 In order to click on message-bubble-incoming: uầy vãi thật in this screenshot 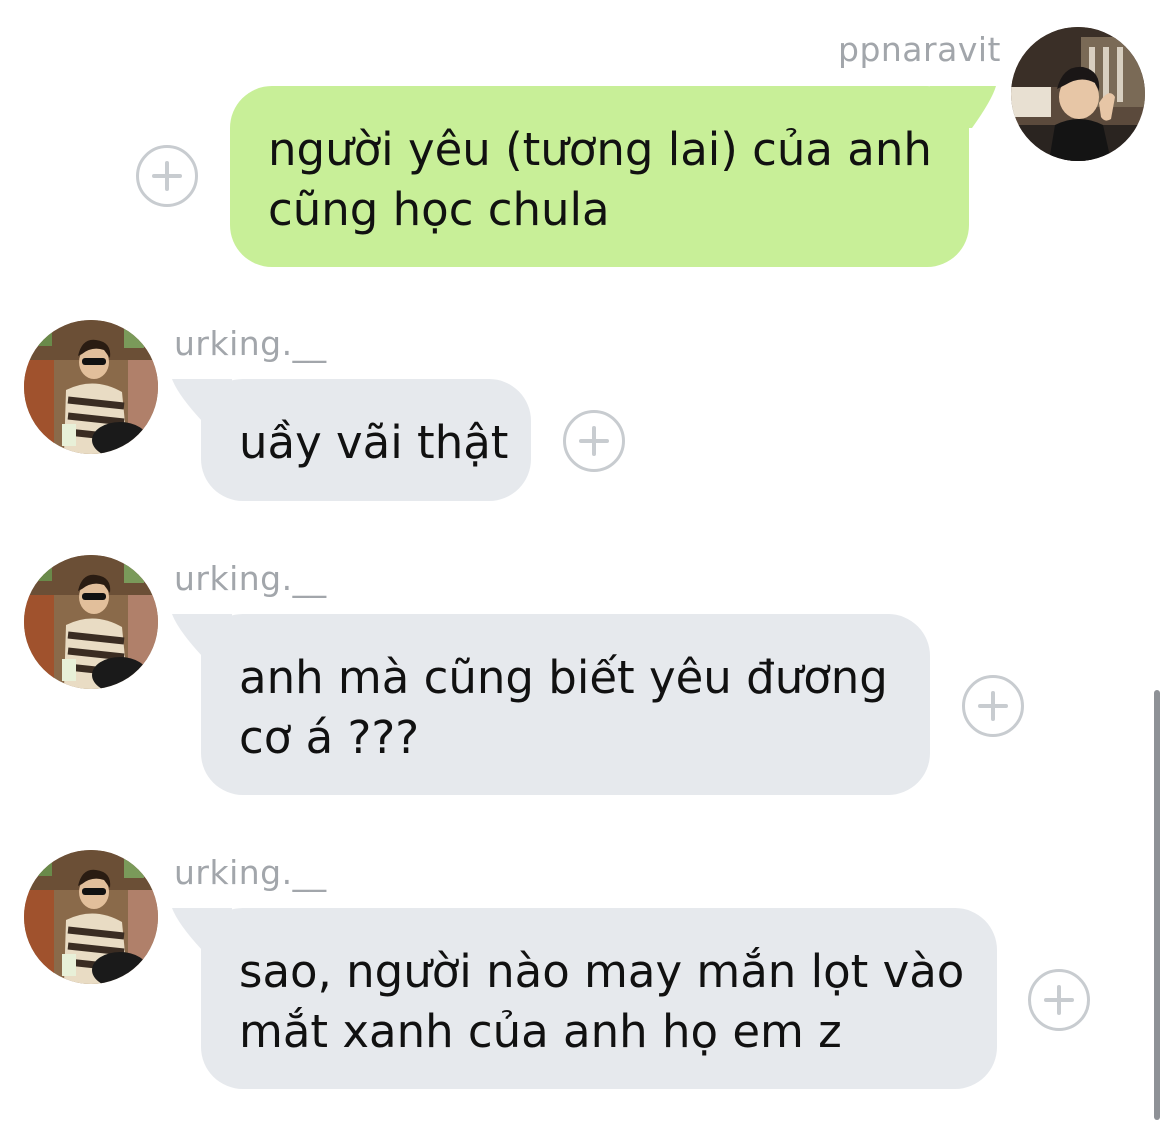, I will do `click(366, 440)`.